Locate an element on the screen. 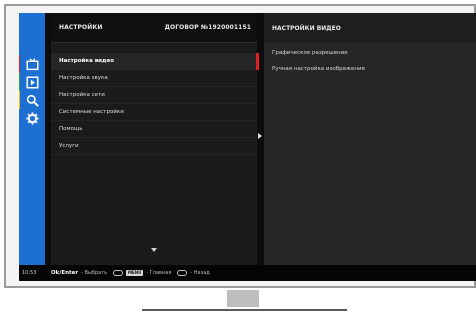 The width and height of the screenshot is (476, 312). menu-item-sound: Настройка звука is located at coordinates (154, 78).